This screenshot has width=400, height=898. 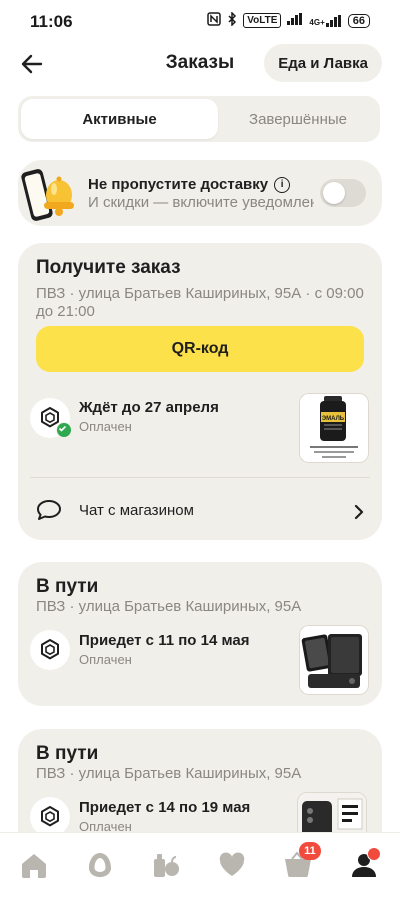 What do you see at coordinates (359, 514) in the screenshot?
I see `chevron-right-icon` at bounding box center [359, 514].